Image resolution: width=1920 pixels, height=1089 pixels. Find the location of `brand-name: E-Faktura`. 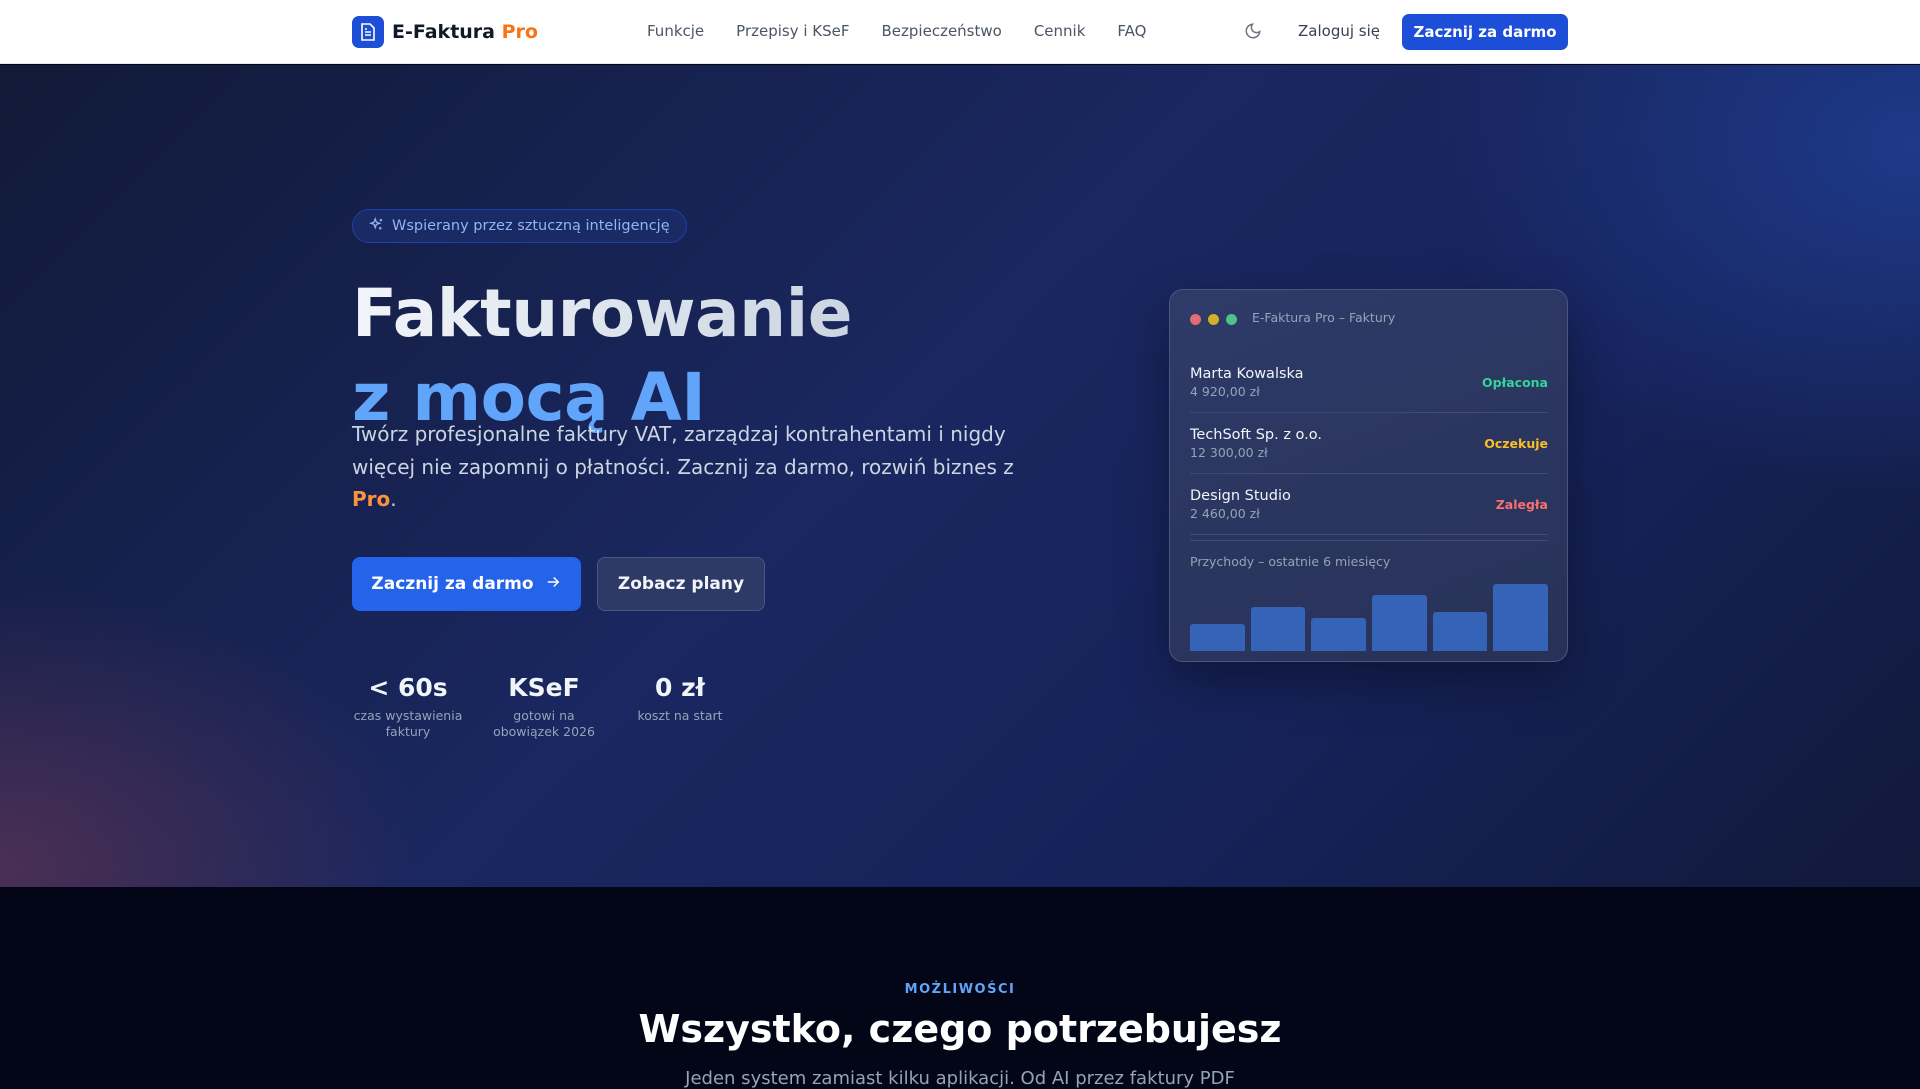

brand-name: E-Faktura is located at coordinates (443, 32).